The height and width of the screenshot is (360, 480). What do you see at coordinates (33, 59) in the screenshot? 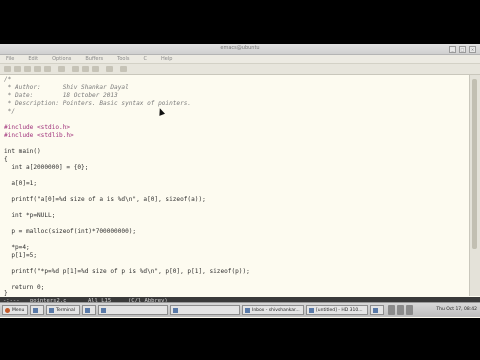
I see `menu-edit: Edit` at bounding box center [33, 59].